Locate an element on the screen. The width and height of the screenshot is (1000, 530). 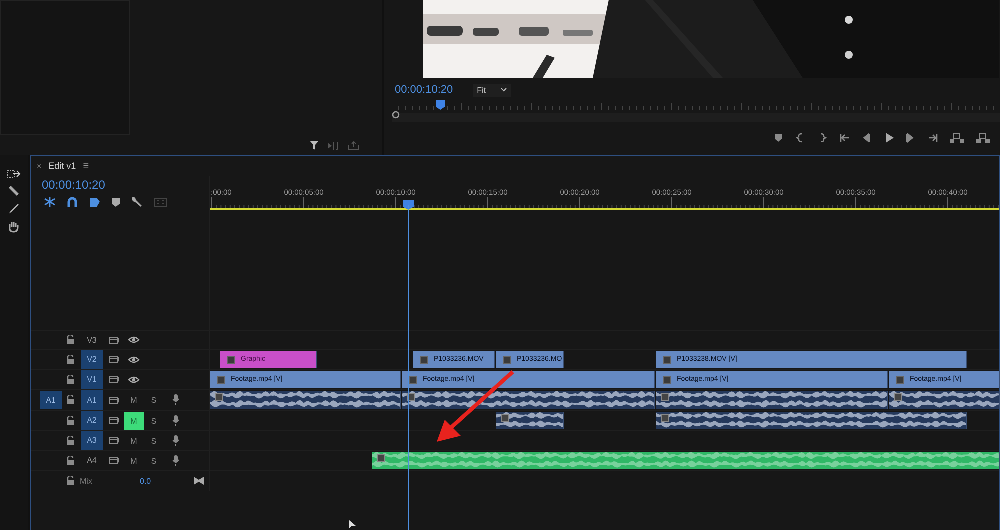
source-patch: A1 is located at coordinates (51, 400).